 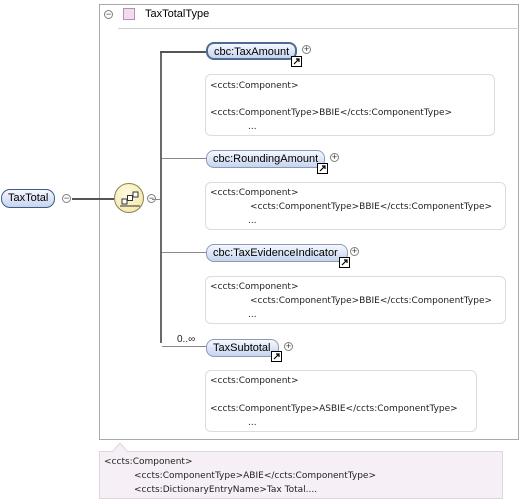 What do you see at coordinates (354, 251) in the screenshot?
I see `element-taxevidenceindicator-expand-toggle: +` at bounding box center [354, 251].